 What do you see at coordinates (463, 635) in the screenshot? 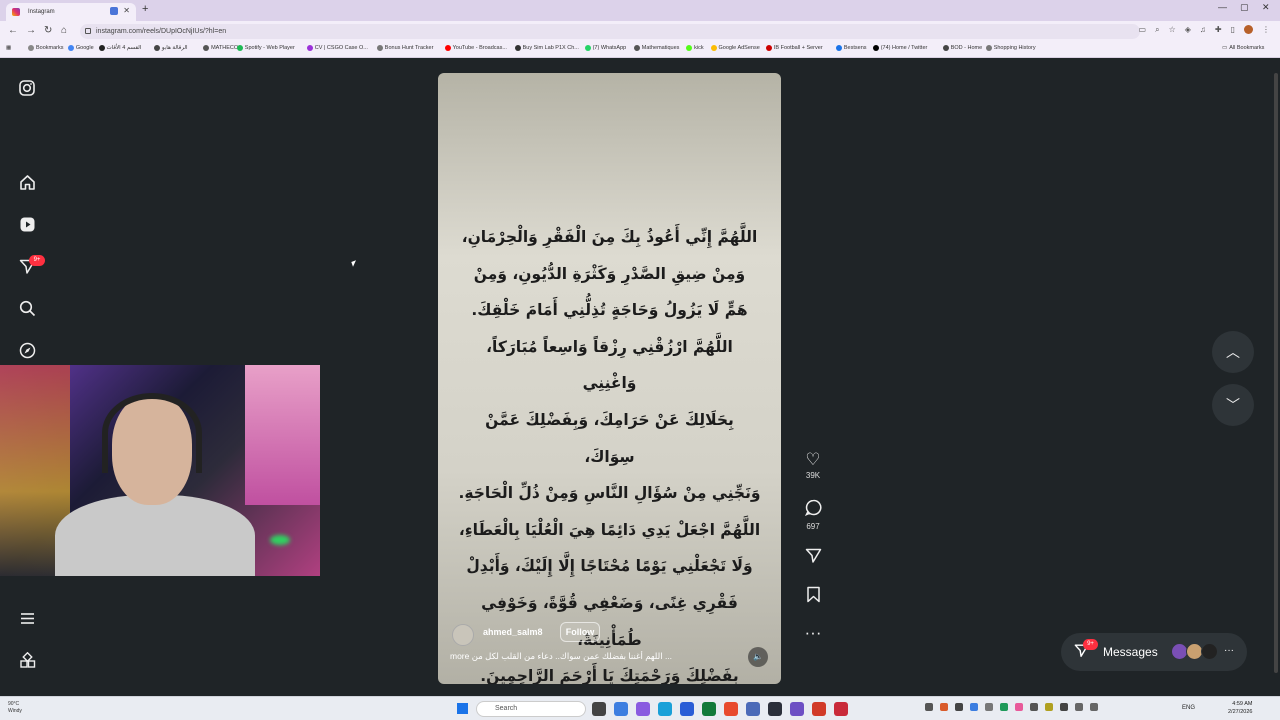
I see `author-avatar` at bounding box center [463, 635].